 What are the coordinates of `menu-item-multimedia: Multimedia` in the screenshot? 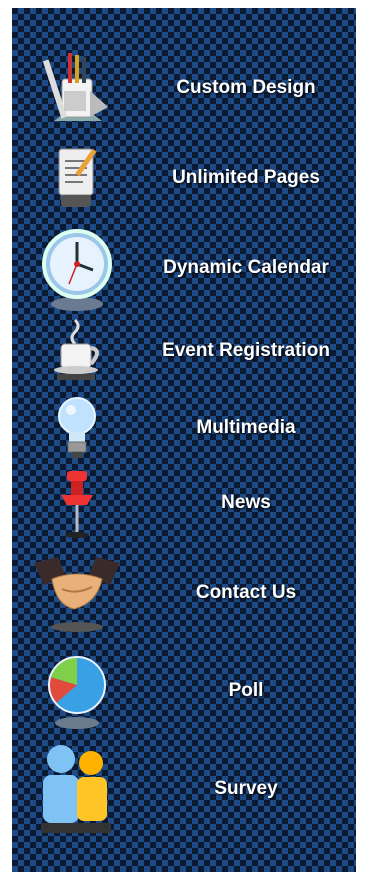 It's located at (184, 428).